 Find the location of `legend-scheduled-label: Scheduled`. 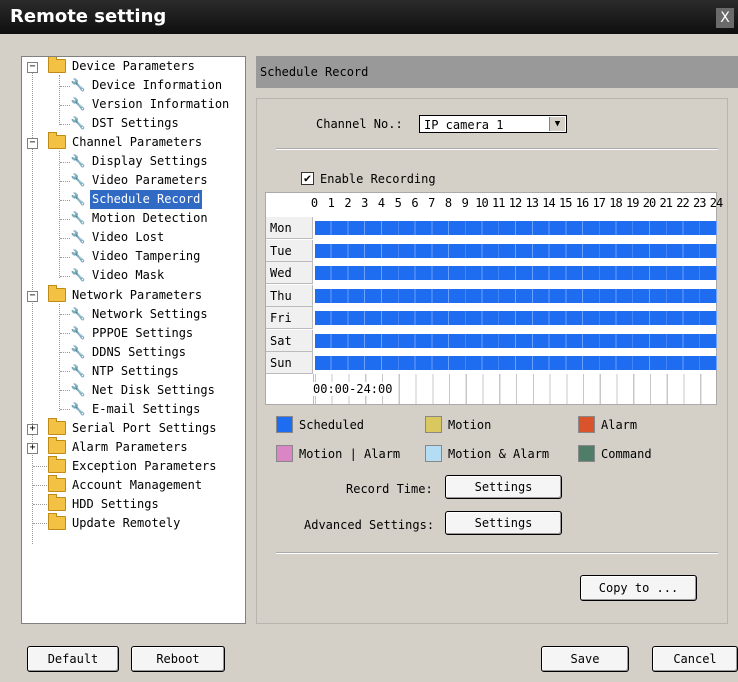

legend-scheduled-label: Scheduled is located at coordinates (332, 425).